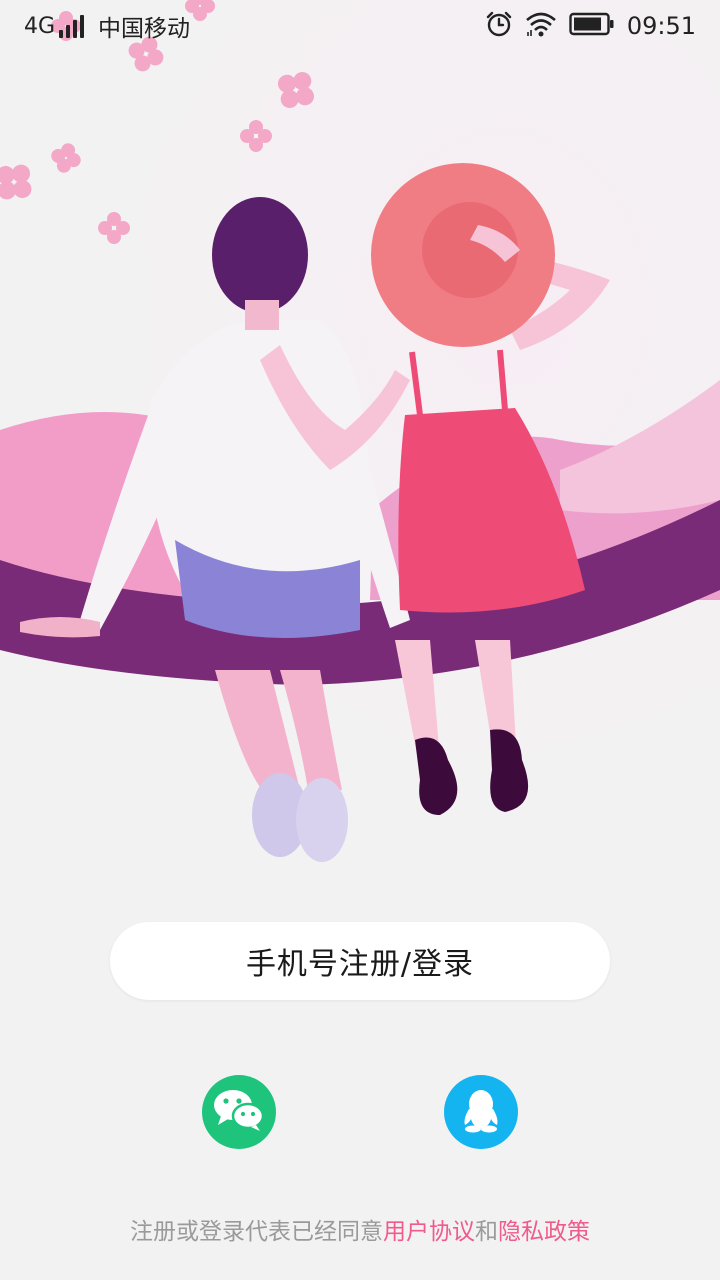 The height and width of the screenshot is (1280, 720). I want to click on qq-login-button, so click(481, 1112).